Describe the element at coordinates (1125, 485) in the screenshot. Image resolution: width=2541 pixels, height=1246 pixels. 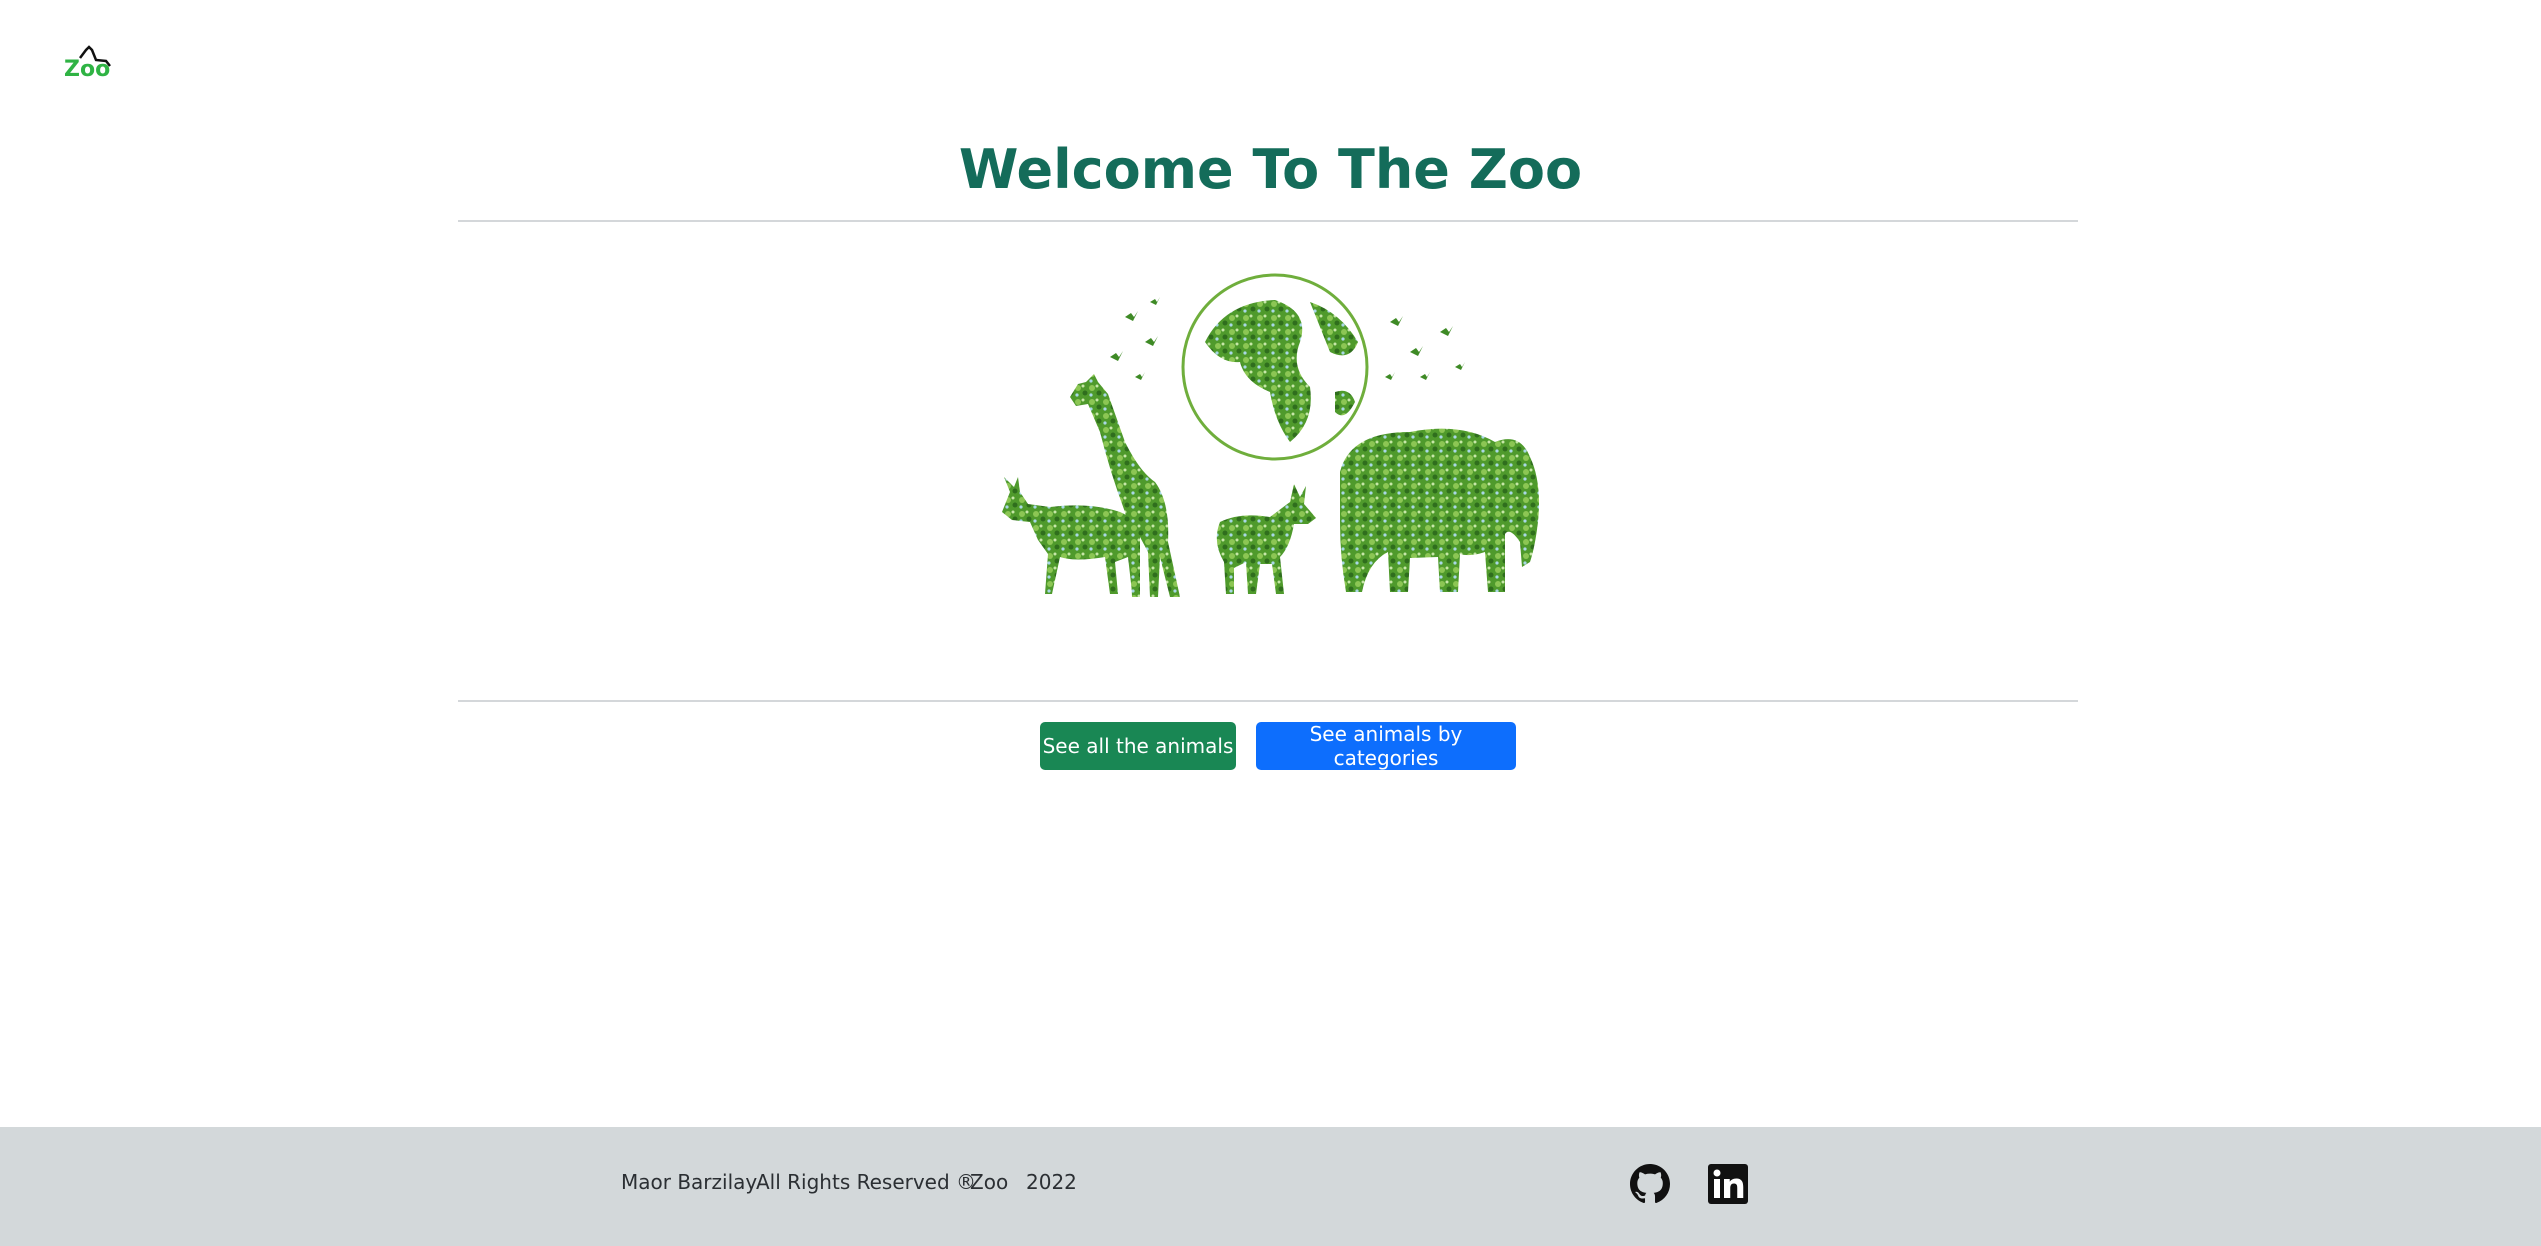
I see `giraffe-icon` at that location.